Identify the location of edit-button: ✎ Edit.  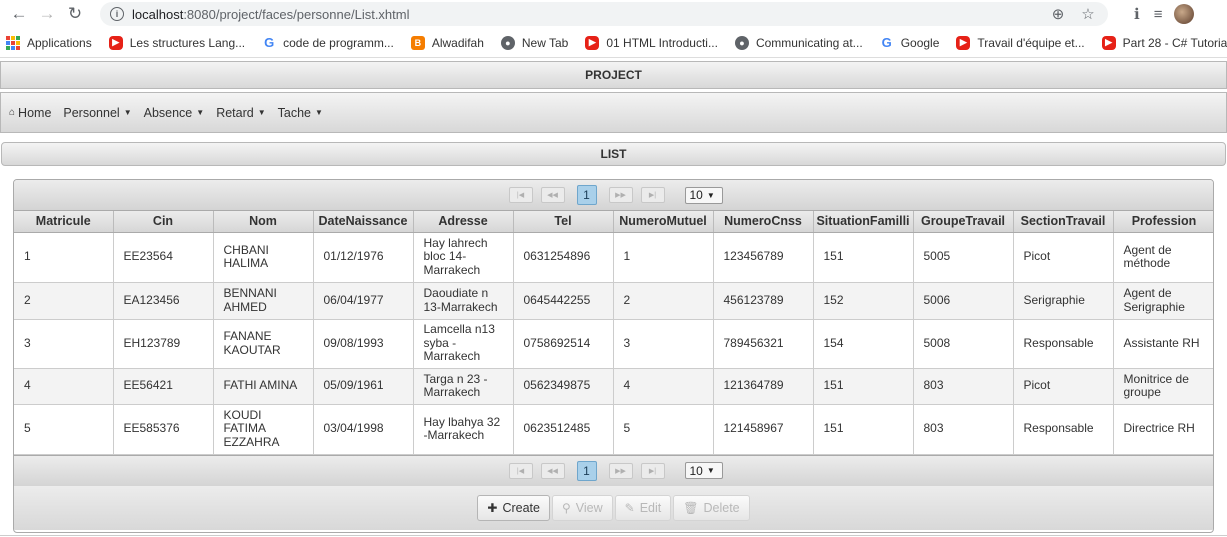
(643, 507).